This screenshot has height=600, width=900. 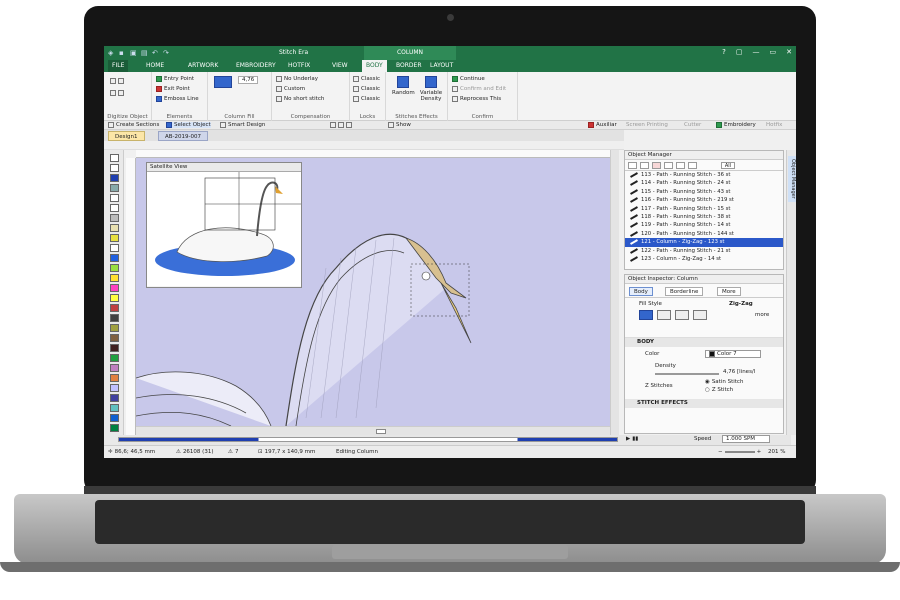 I want to click on lock-start-dropdown: Classic, so click(x=366, y=79).